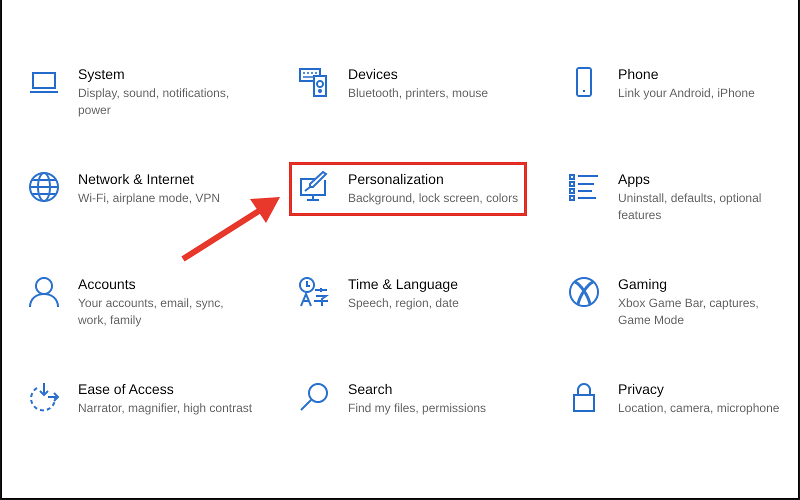 This screenshot has width=800, height=500. I want to click on settings-tile: Apps Uninstall, defaults, optional features, so click(678, 197).